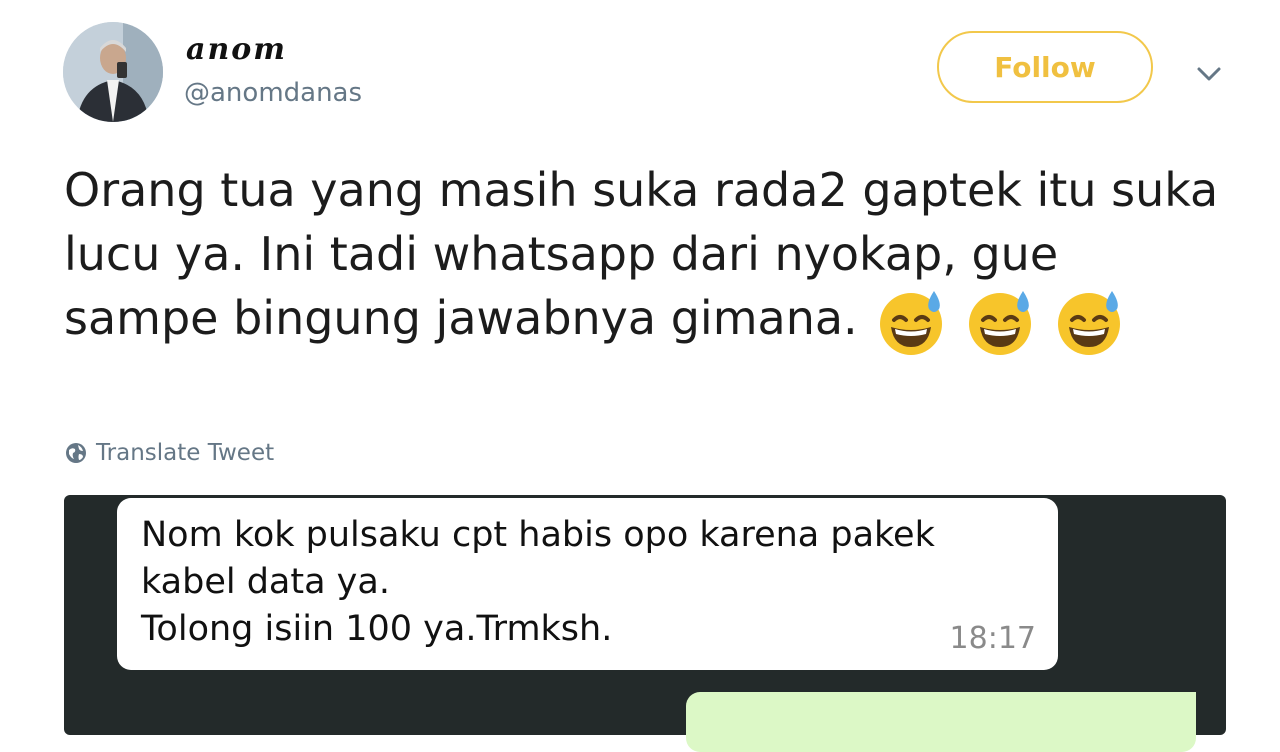 The image size is (1280, 752). I want to click on translate-label: Translate Tweet, so click(185, 453).